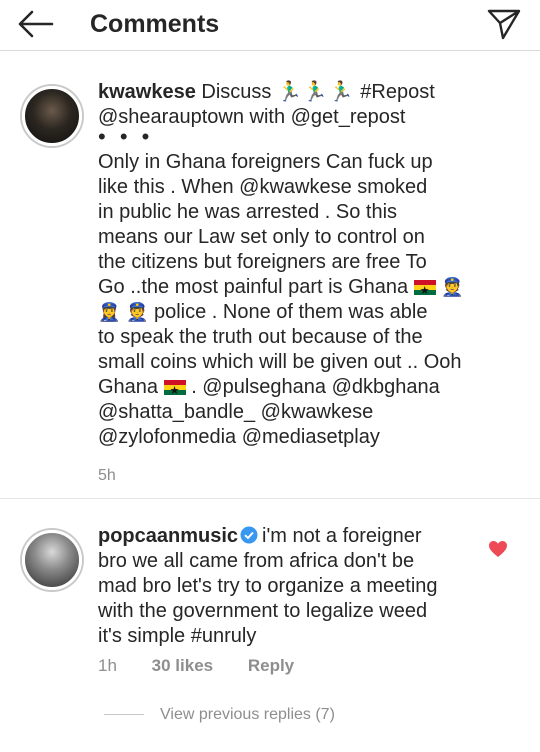  I want to click on reply-line: it's simple #unruly, so click(177, 636).